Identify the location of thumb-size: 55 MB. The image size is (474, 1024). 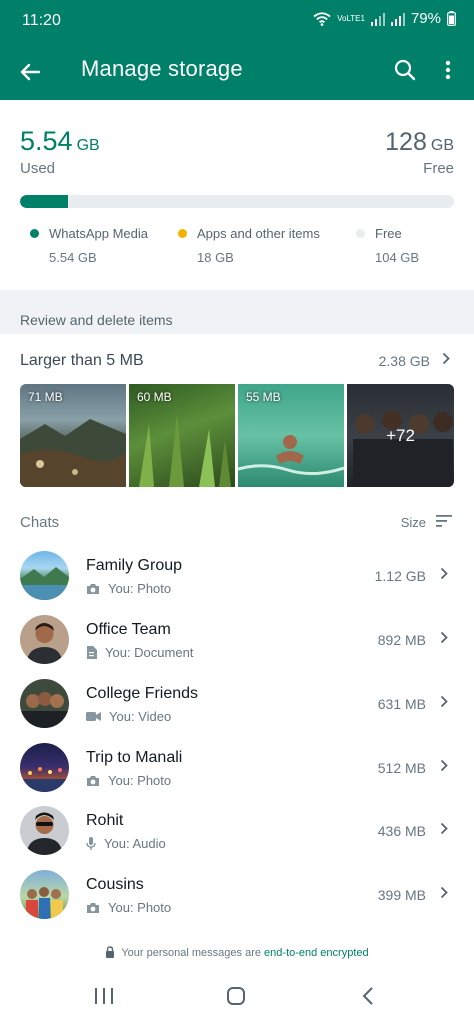
(263, 397).